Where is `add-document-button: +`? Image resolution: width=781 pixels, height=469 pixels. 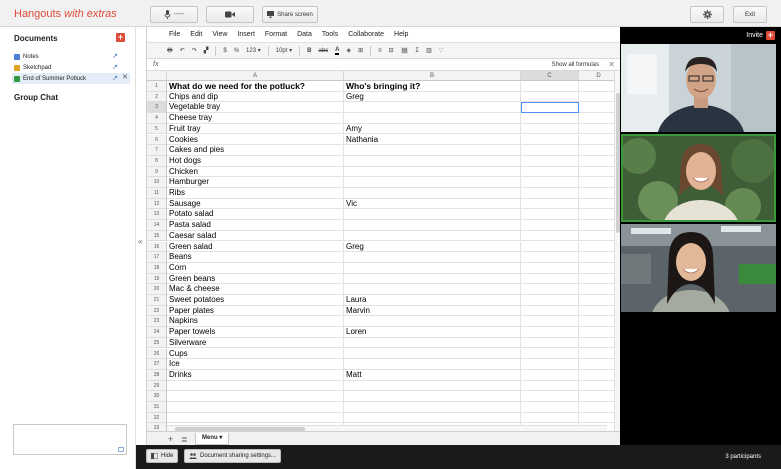 add-document-button: + is located at coordinates (120, 37).